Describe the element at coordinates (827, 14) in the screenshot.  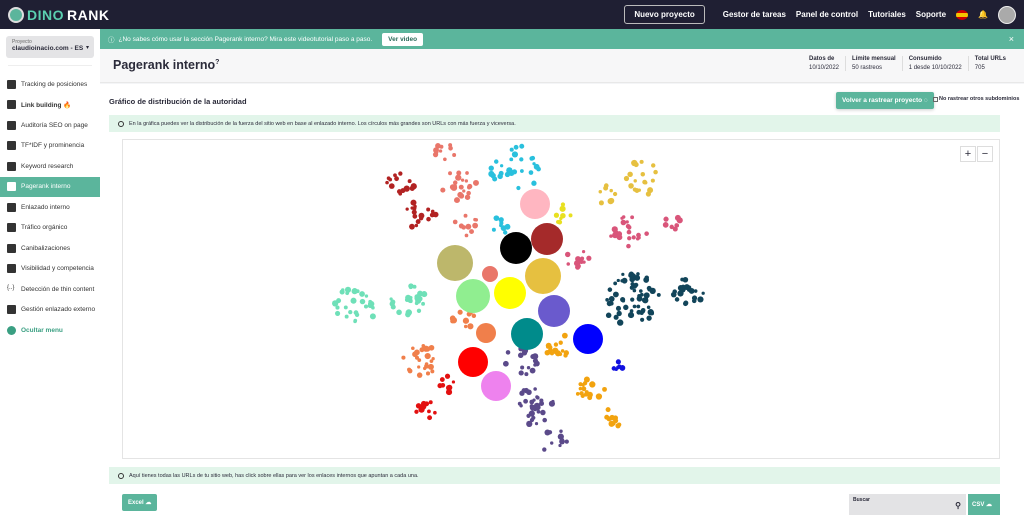
I see `nav-control-panel: Panel de control` at that location.